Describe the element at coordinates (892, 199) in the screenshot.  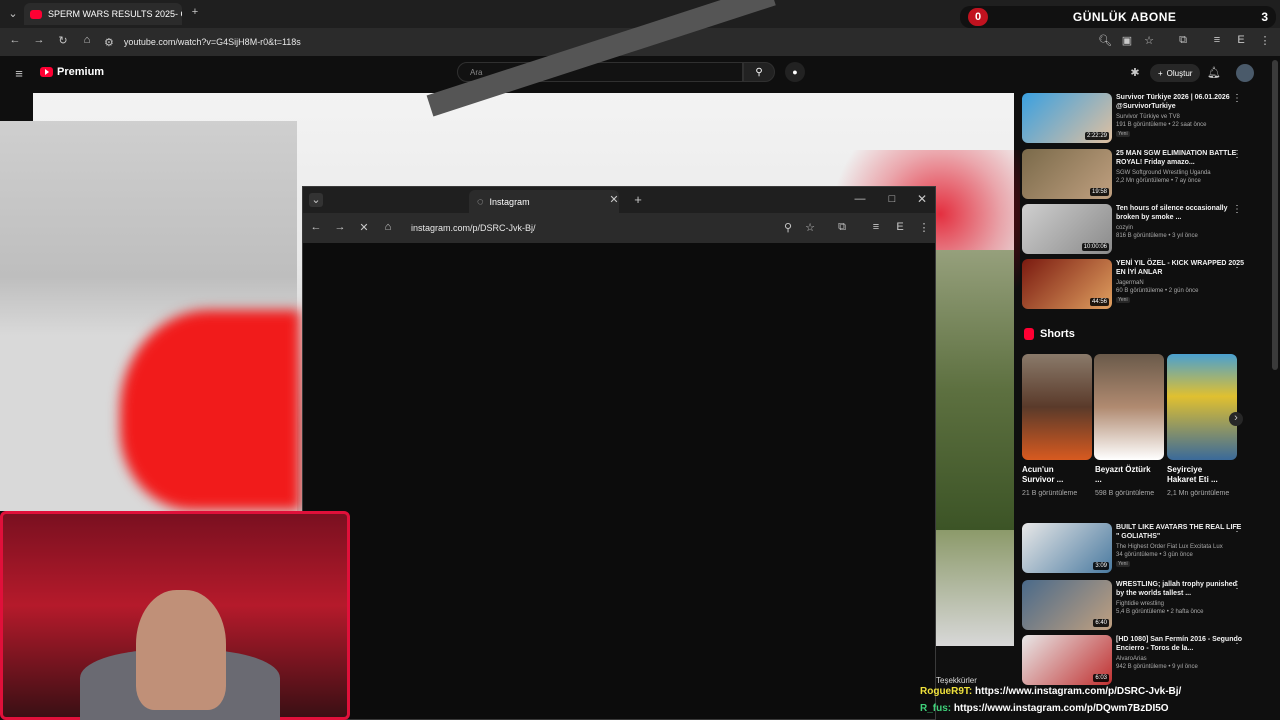
I see `maximize-icon: □` at that location.